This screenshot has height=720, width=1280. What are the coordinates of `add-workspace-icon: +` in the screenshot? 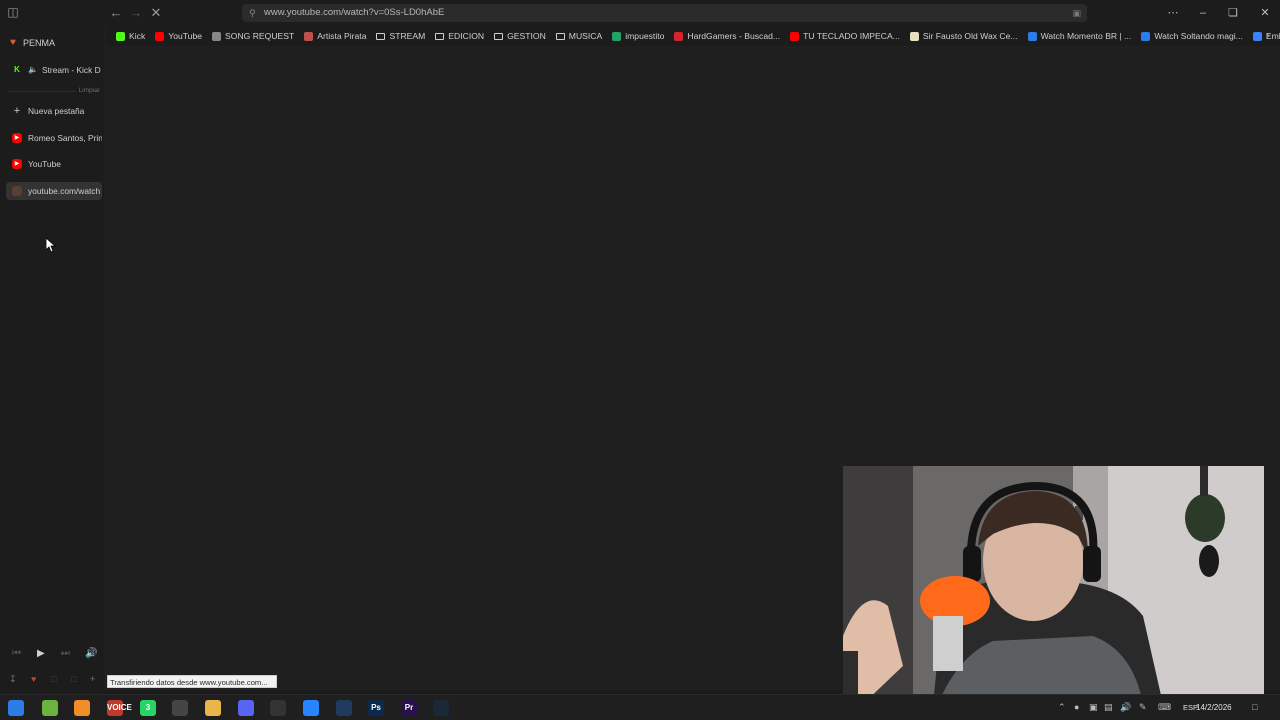 It's located at (92, 679).